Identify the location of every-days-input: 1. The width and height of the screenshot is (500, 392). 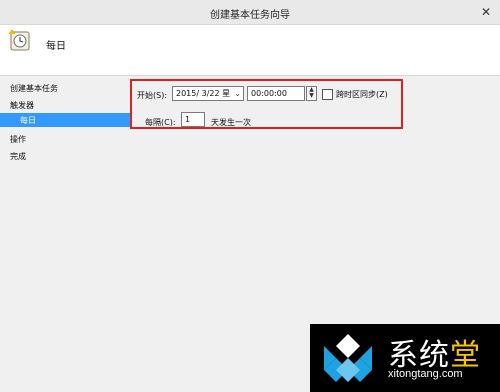
(193, 119).